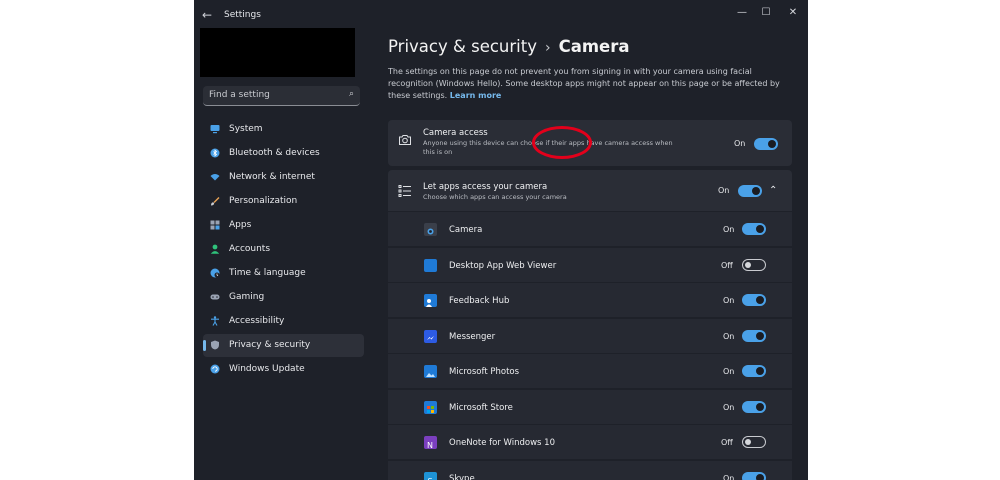  I want to click on skype-icon: S, so click(430, 475).